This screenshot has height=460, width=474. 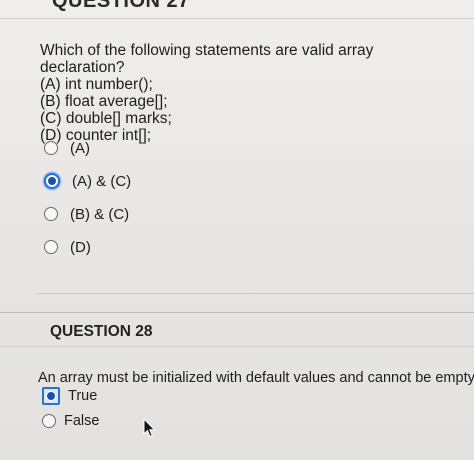 What do you see at coordinates (237, 346) in the screenshot?
I see `question-28-header-divider` at bounding box center [237, 346].